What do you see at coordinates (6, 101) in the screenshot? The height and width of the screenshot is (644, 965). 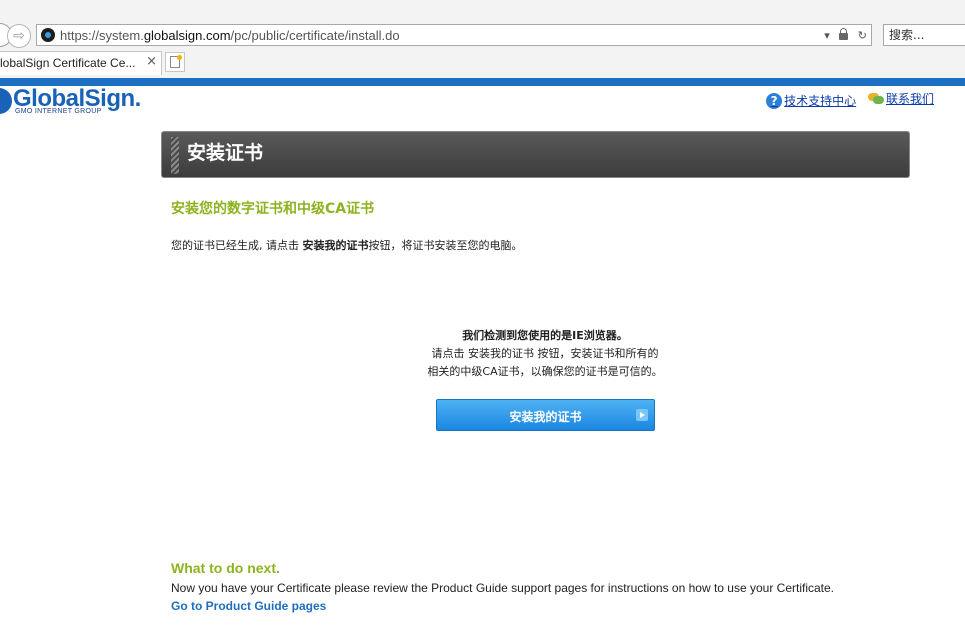 I see `logo-mark-icon` at bounding box center [6, 101].